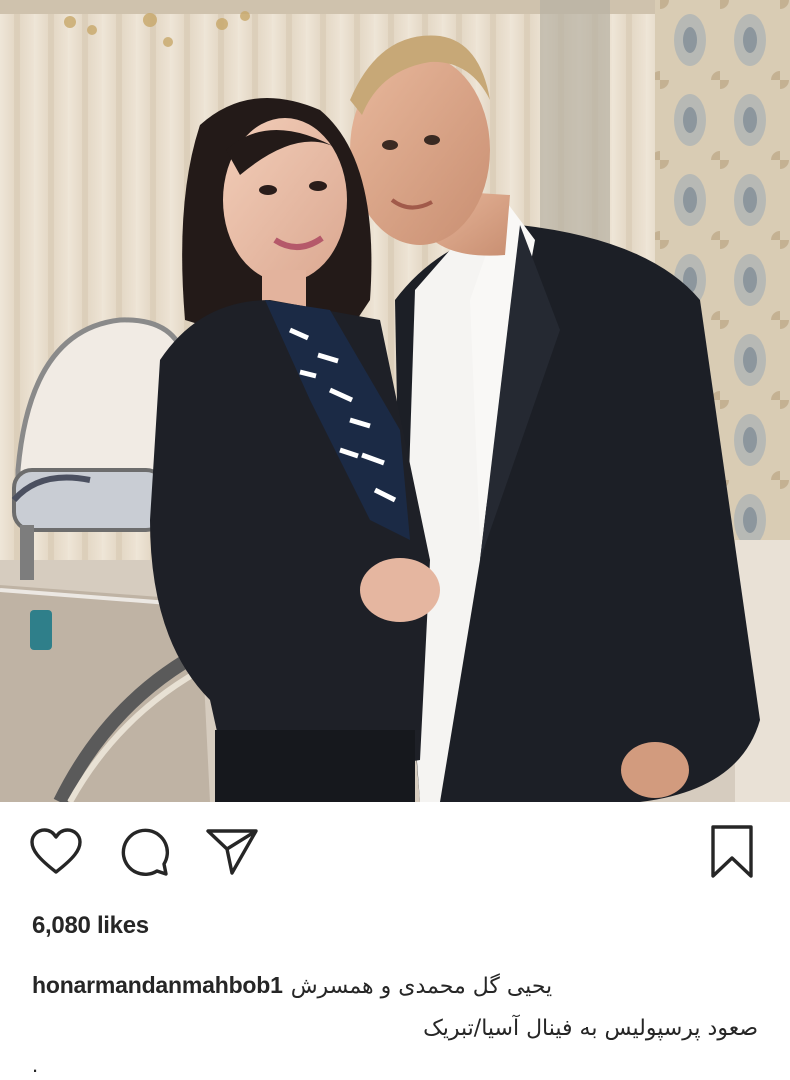 Image resolution: width=790 pixels, height=1080 pixels. What do you see at coordinates (122, 925) in the screenshot?
I see `likes-label: likes` at bounding box center [122, 925].